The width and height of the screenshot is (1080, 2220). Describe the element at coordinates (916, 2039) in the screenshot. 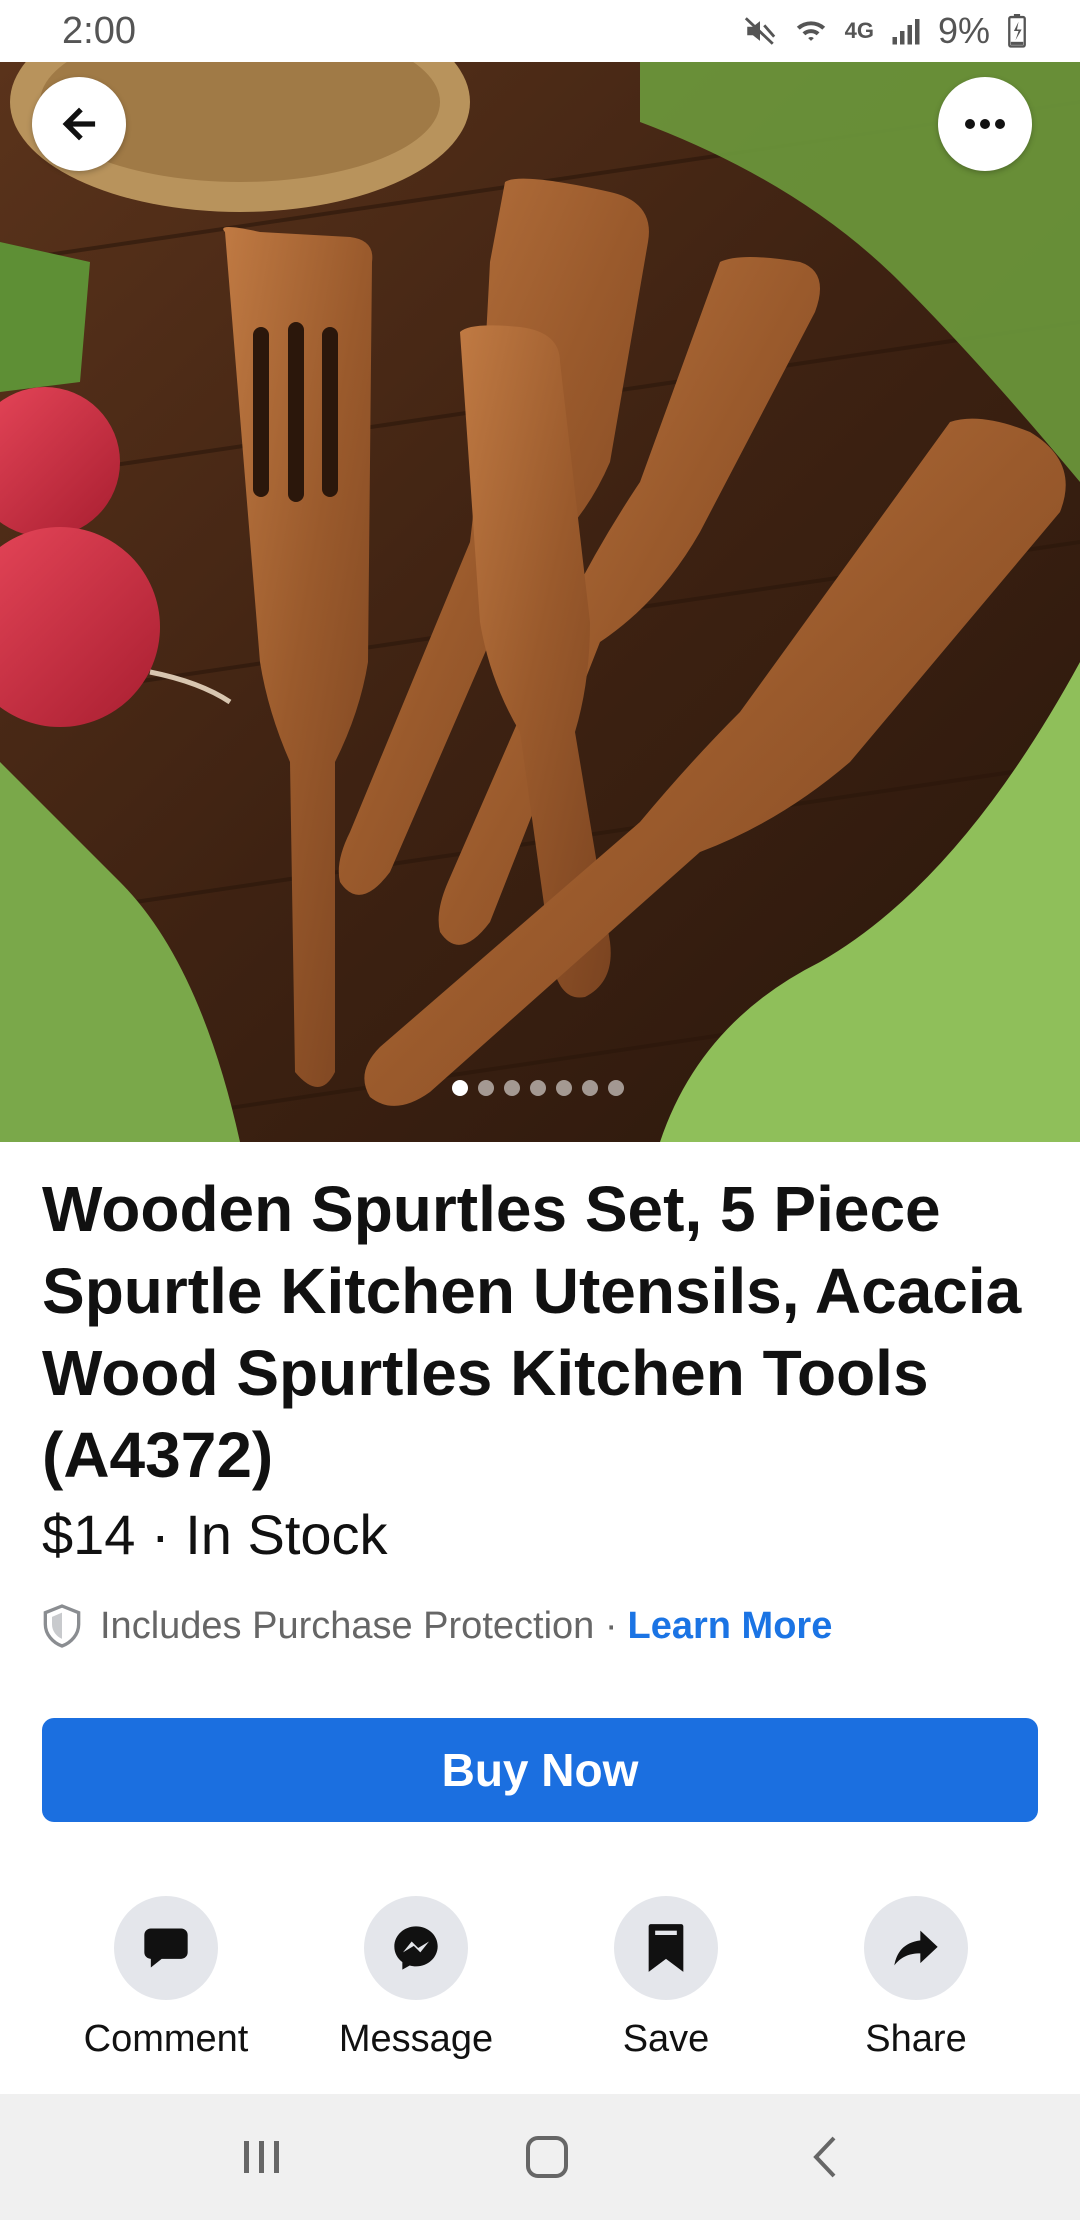

I see `share-label: Share` at that location.